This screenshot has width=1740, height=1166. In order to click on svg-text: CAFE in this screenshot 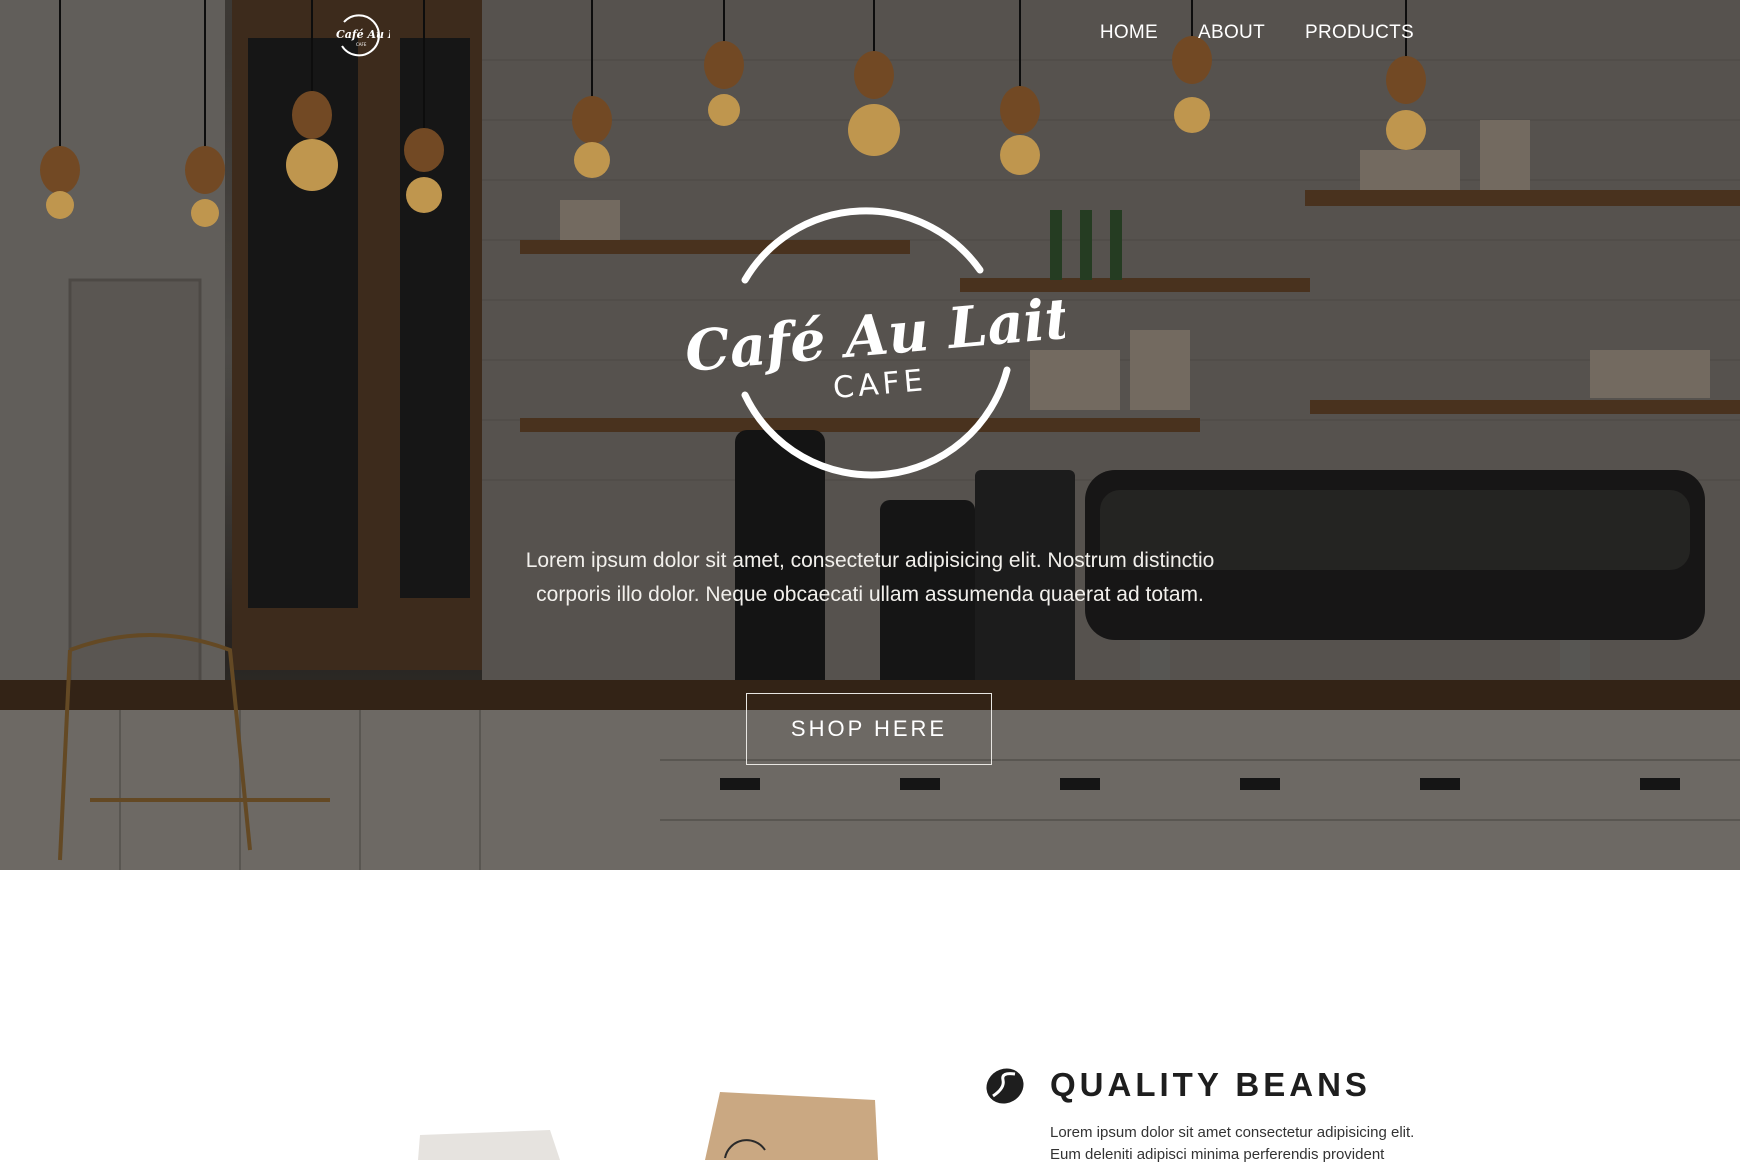, I will do `click(361, 44)`.